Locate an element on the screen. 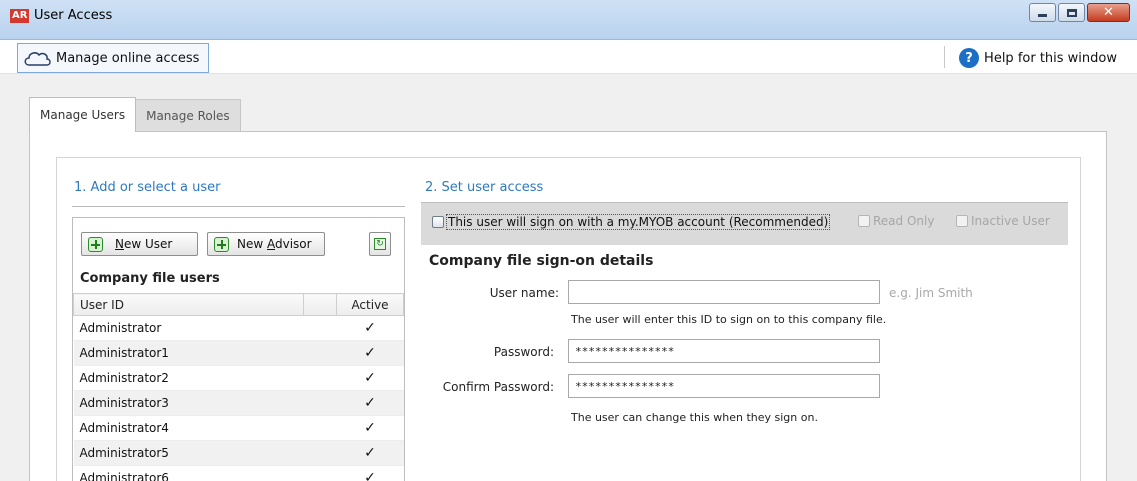  new-advisor-button: New Advisor is located at coordinates (266, 244).